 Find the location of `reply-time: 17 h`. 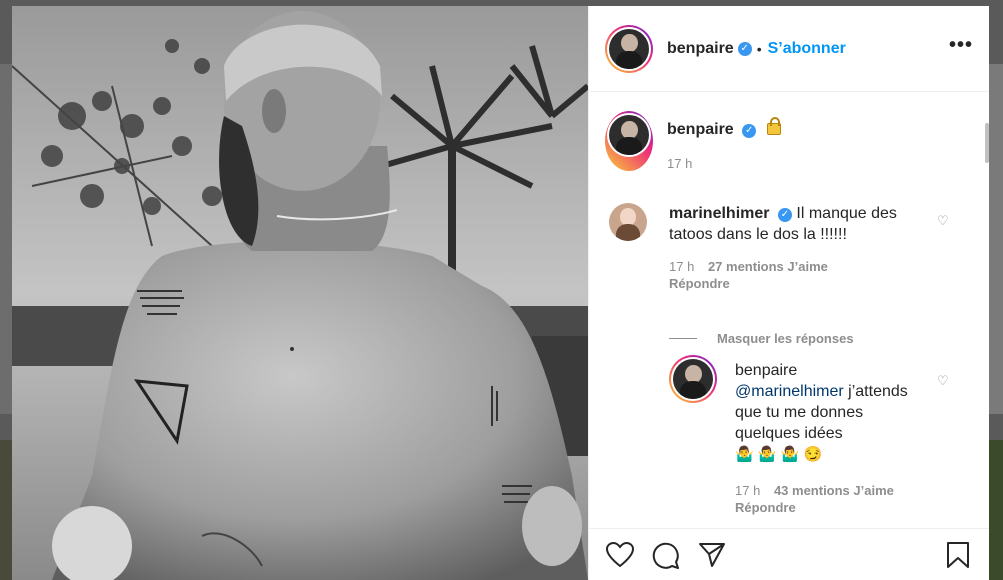

reply-time: 17 h is located at coordinates (748, 490).